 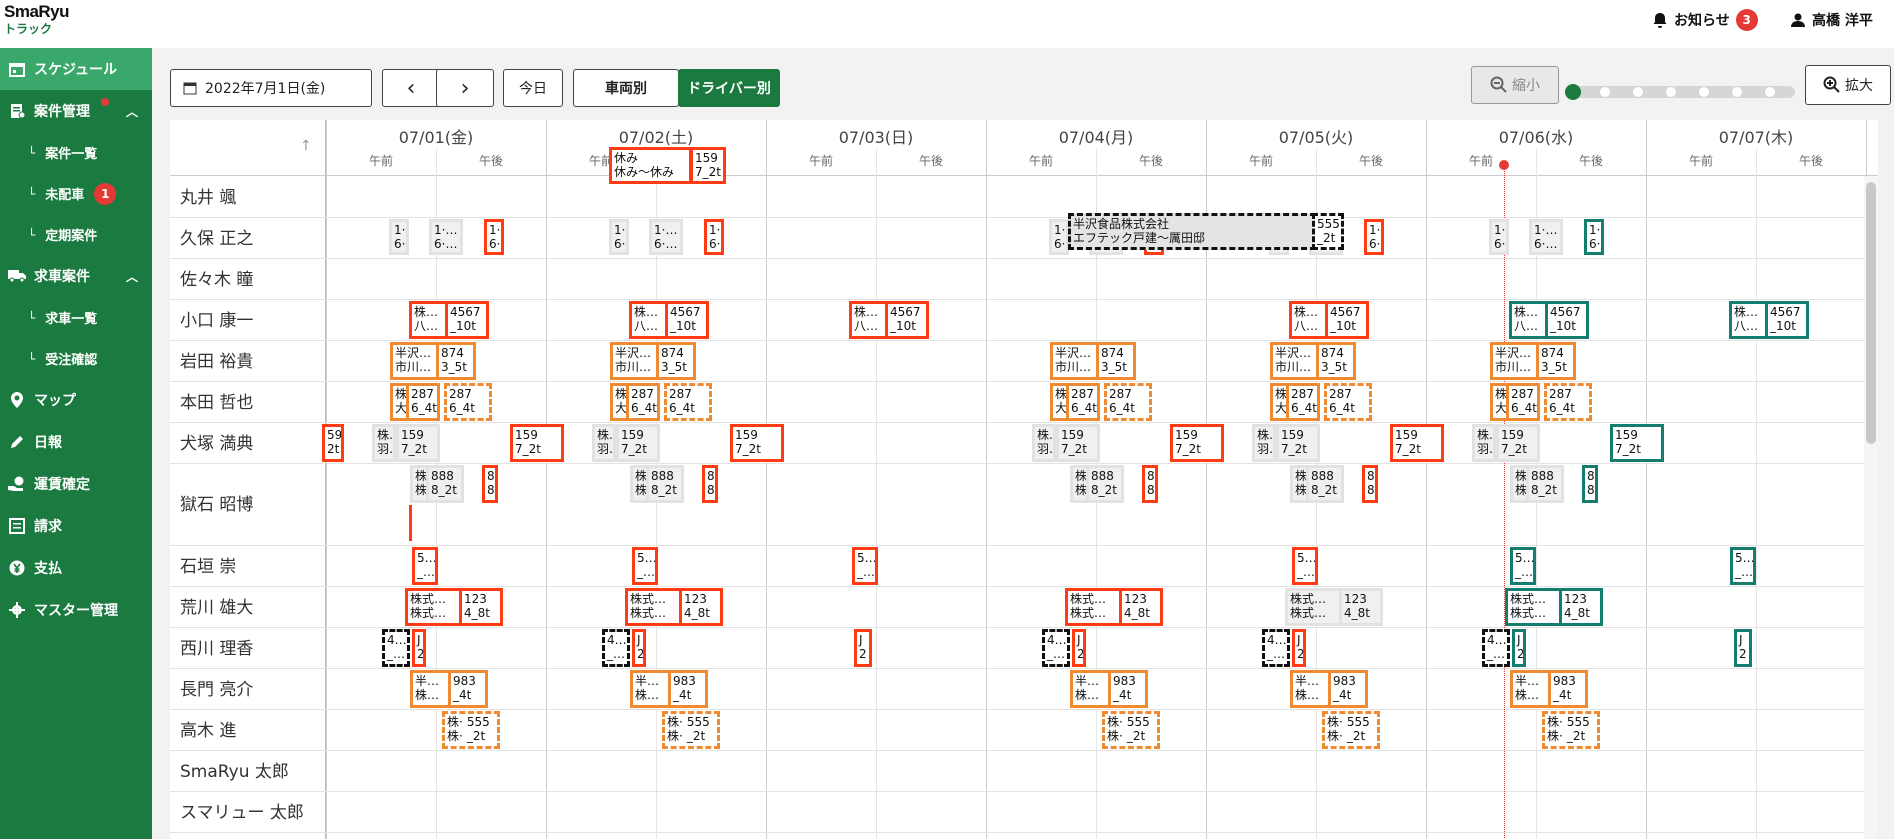 What do you see at coordinates (216, 236) in the screenshot?
I see `driver-name: 久保 正之` at bounding box center [216, 236].